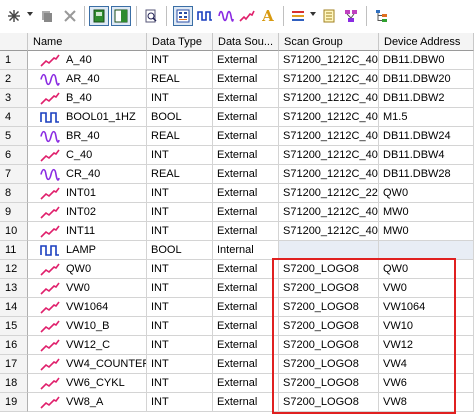 This screenshot has width=474, height=414. I want to click on table-row: 8 INT01 INT External S71200_1212C_22 QW0, so click(237, 193).